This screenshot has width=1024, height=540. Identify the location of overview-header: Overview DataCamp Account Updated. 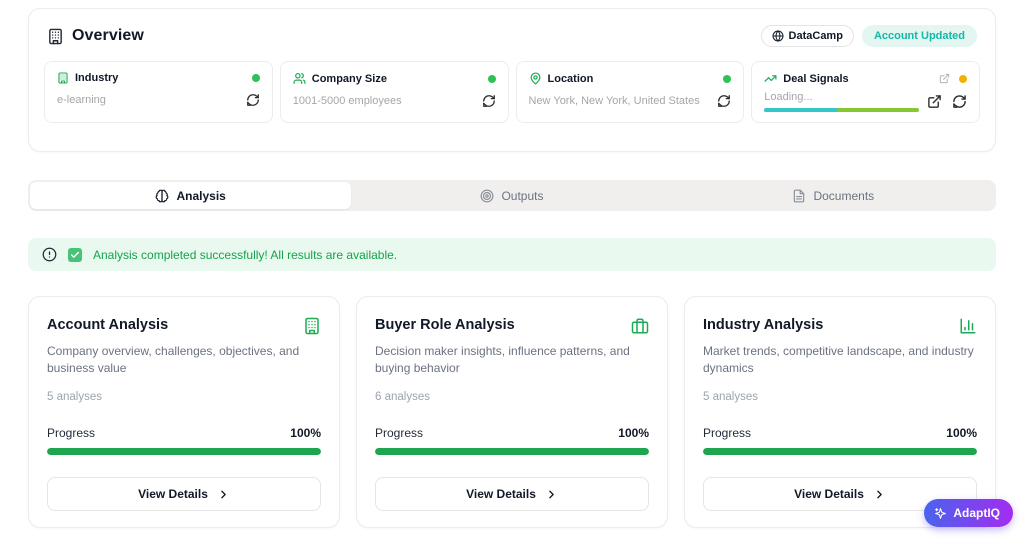
(512, 34).